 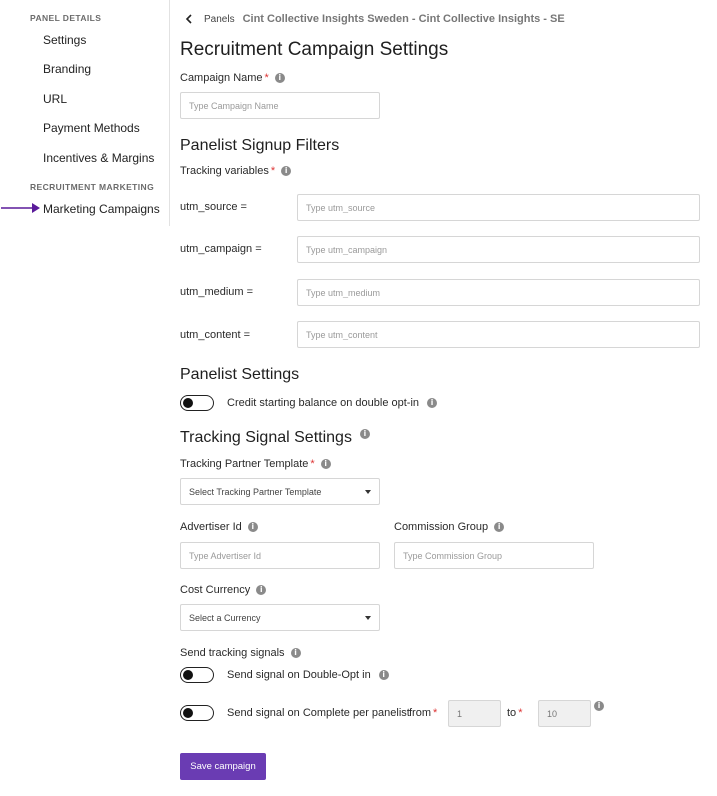 I want to click on complete-signal-toggle, so click(x=197, y=713).